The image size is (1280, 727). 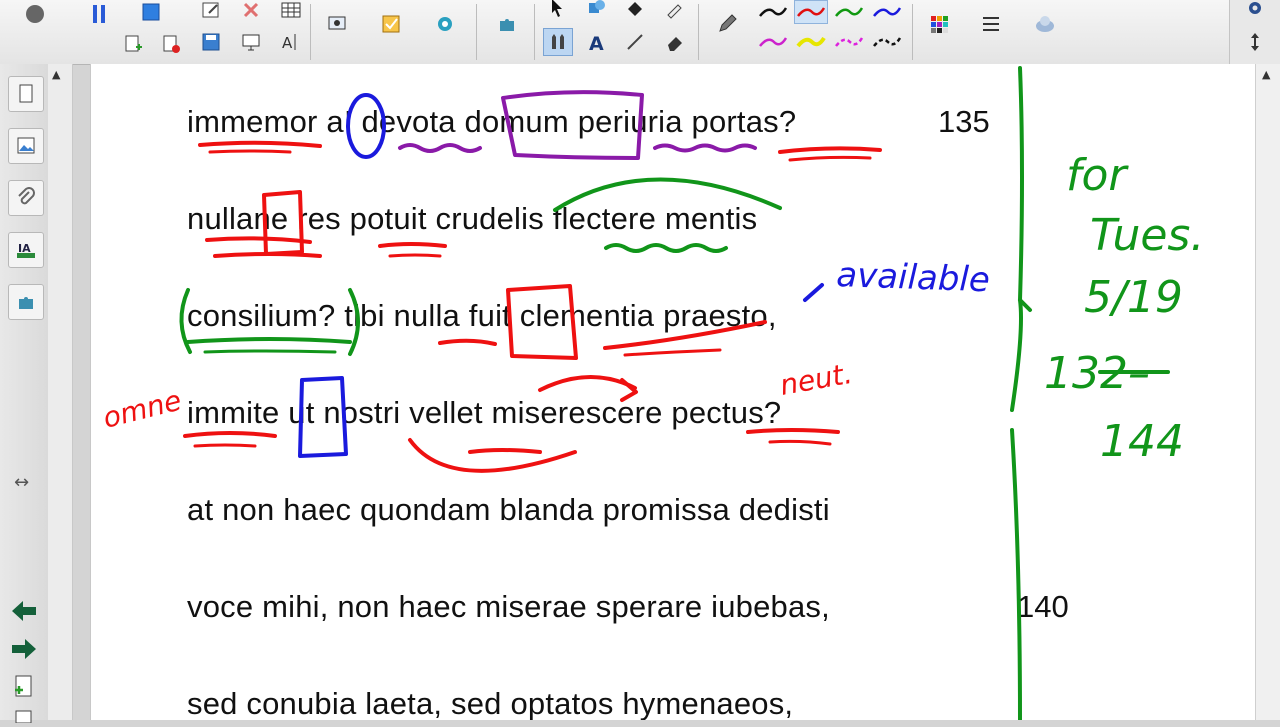 I want to click on toolbar-right-panel, so click(x=1254, y=32).